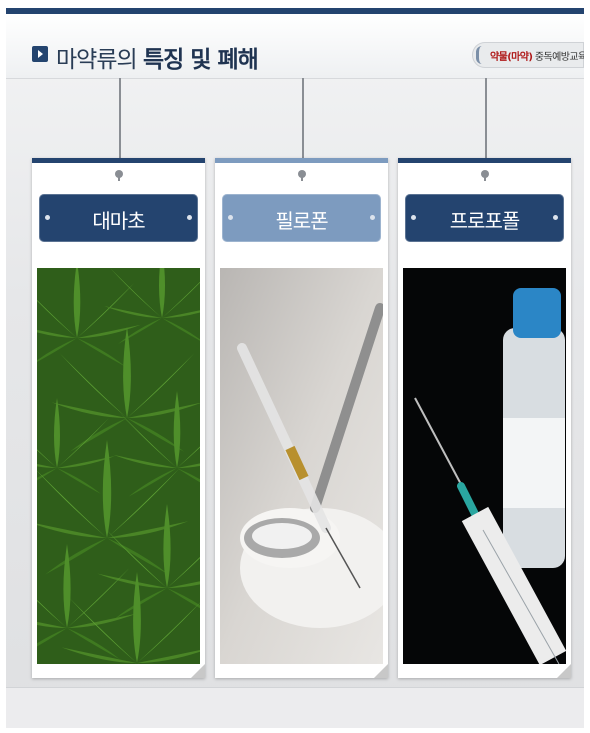 The height and width of the screenshot is (733, 590). What do you see at coordinates (295, 707) in the screenshot?
I see `bottom-band` at bounding box center [295, 707].